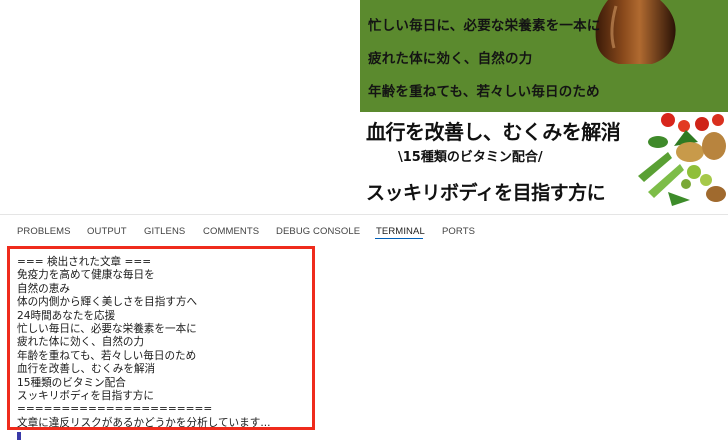 The height and width of the screenshot is (440, 728). What do you see at coordinates (682, 159) in the screenshot?
I see `vegetables-image` at bounding box center [682, 159].